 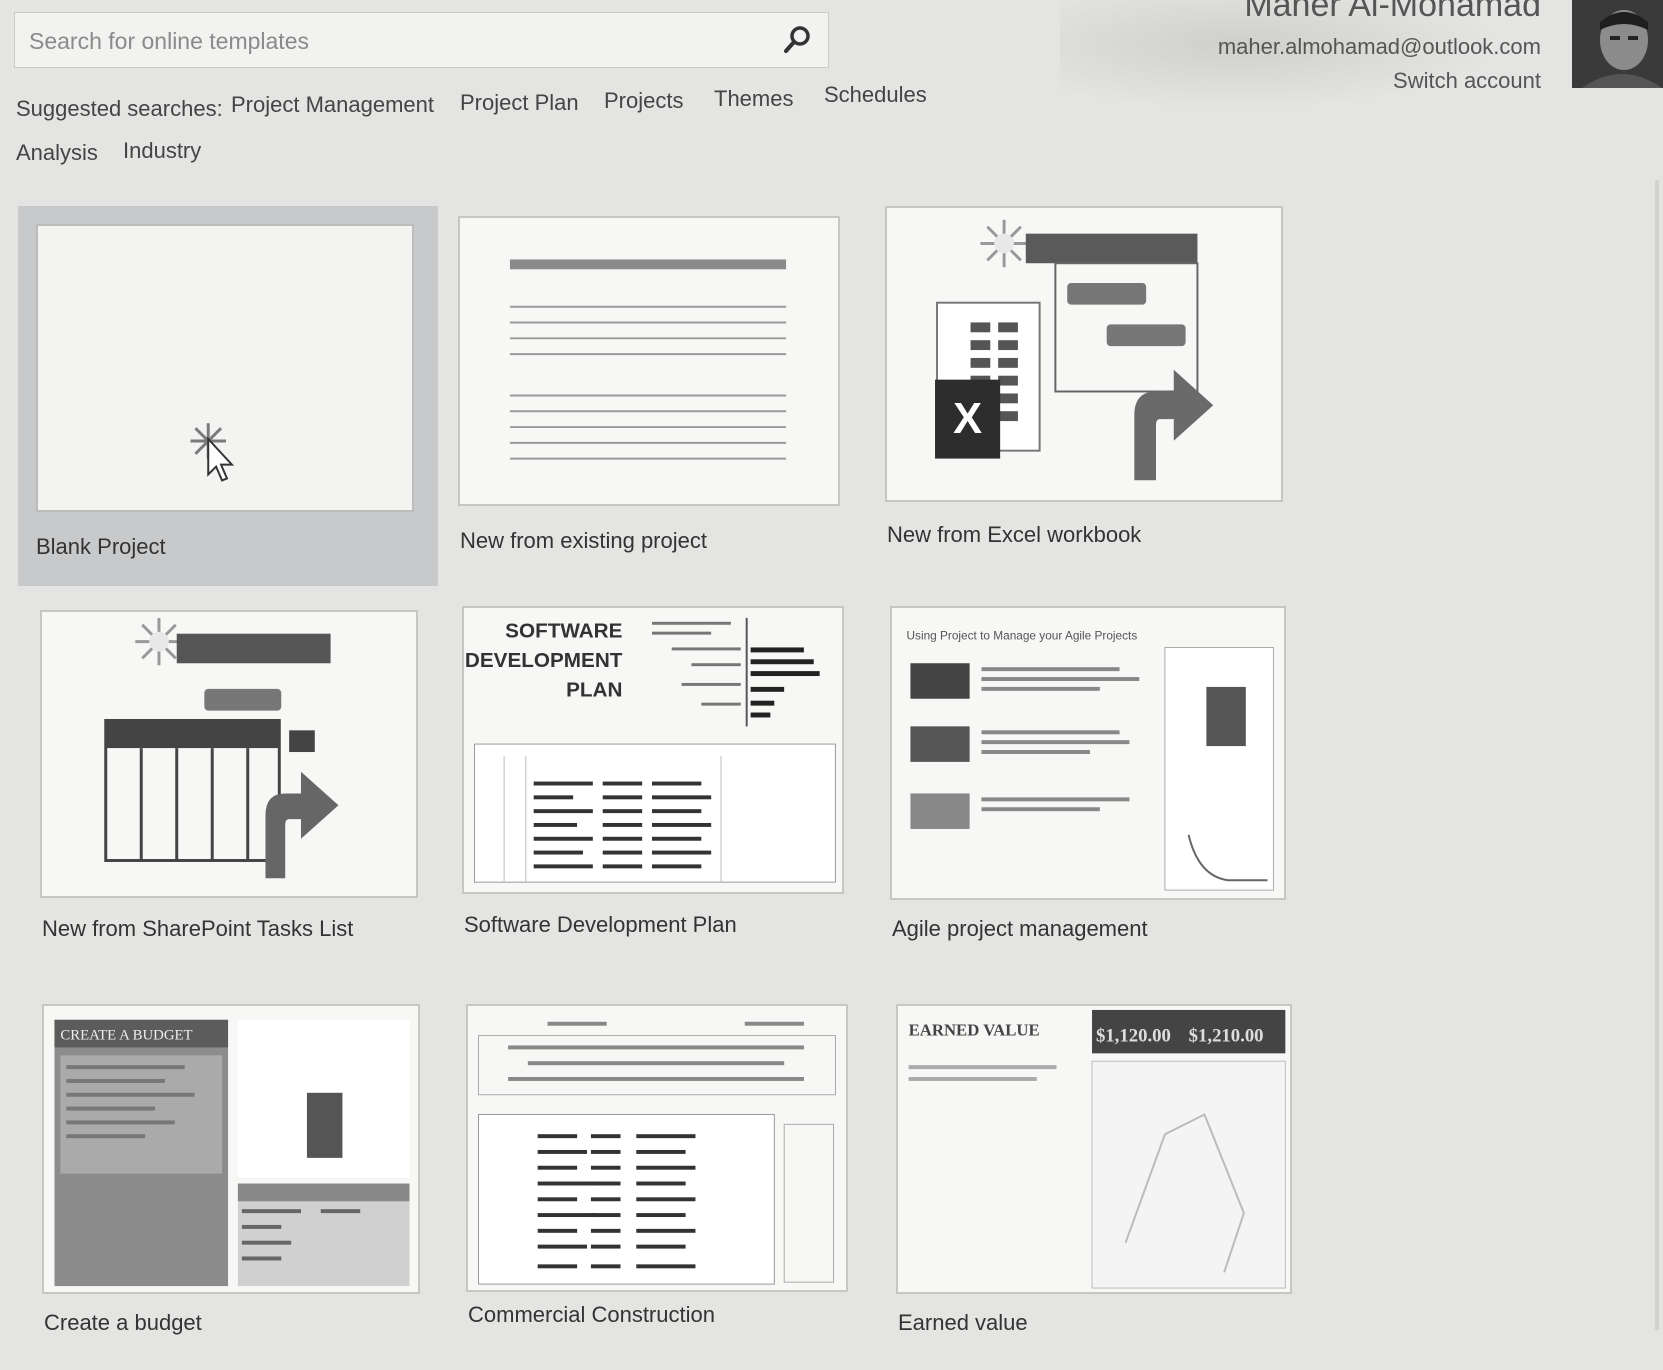 What do you see at coordinates (643, 101) in the screenshot?
I see `suggested-link-projects: Projects` at bounding box center [643, 101].